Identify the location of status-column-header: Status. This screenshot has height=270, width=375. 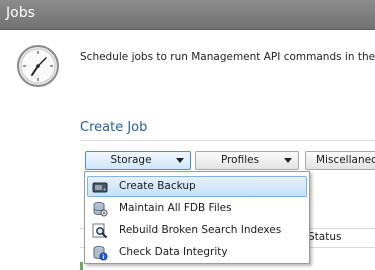
(324, 237).